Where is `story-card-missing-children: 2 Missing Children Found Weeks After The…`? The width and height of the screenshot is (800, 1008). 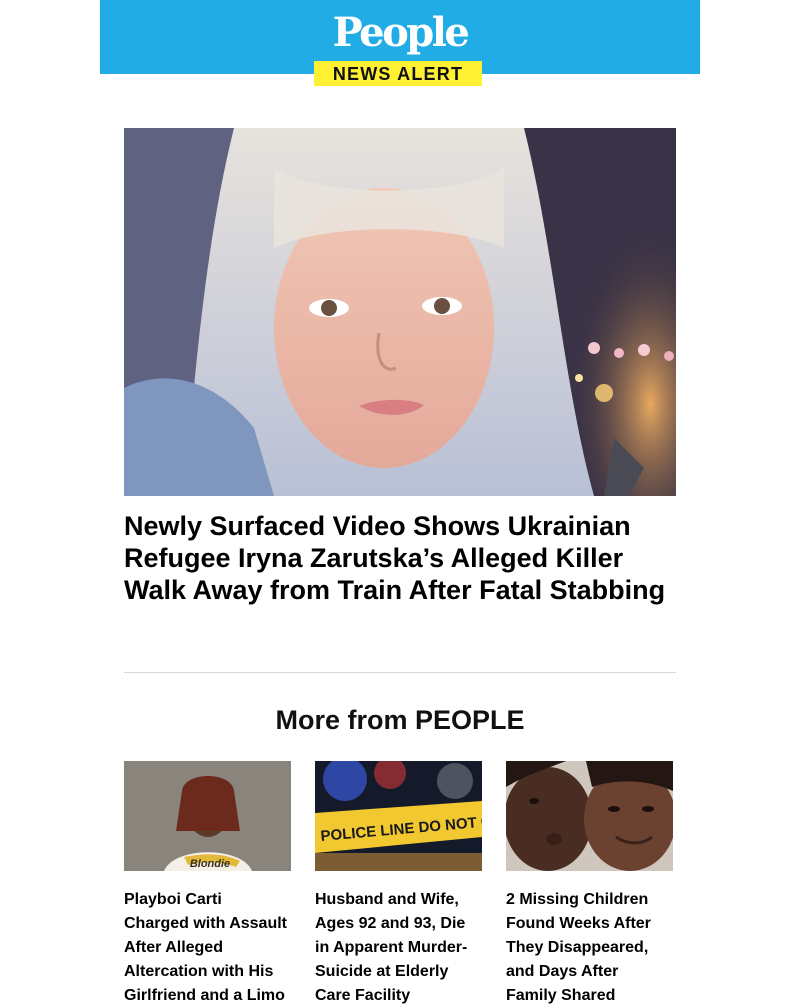
story-card-missing-children: 2 Missing Children Found Weeks After The… is located at coordinates (589, 884).